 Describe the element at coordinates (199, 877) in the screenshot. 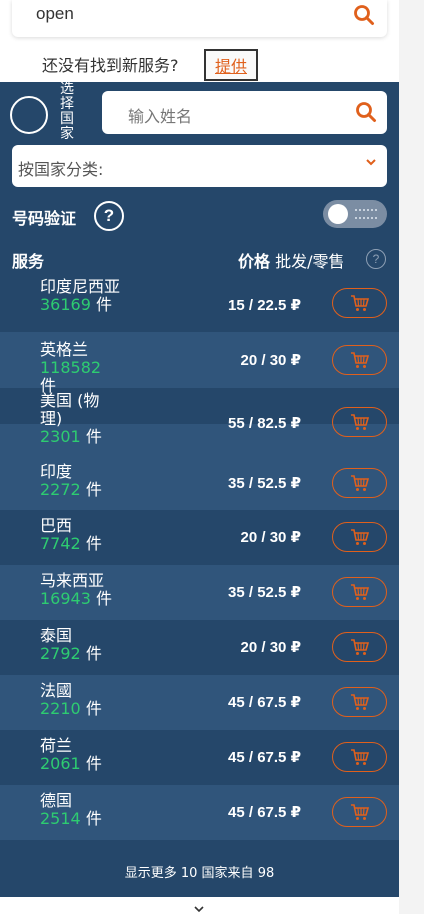

I see `show-more-link: 显示更多 10 国家来自 98` at that location.